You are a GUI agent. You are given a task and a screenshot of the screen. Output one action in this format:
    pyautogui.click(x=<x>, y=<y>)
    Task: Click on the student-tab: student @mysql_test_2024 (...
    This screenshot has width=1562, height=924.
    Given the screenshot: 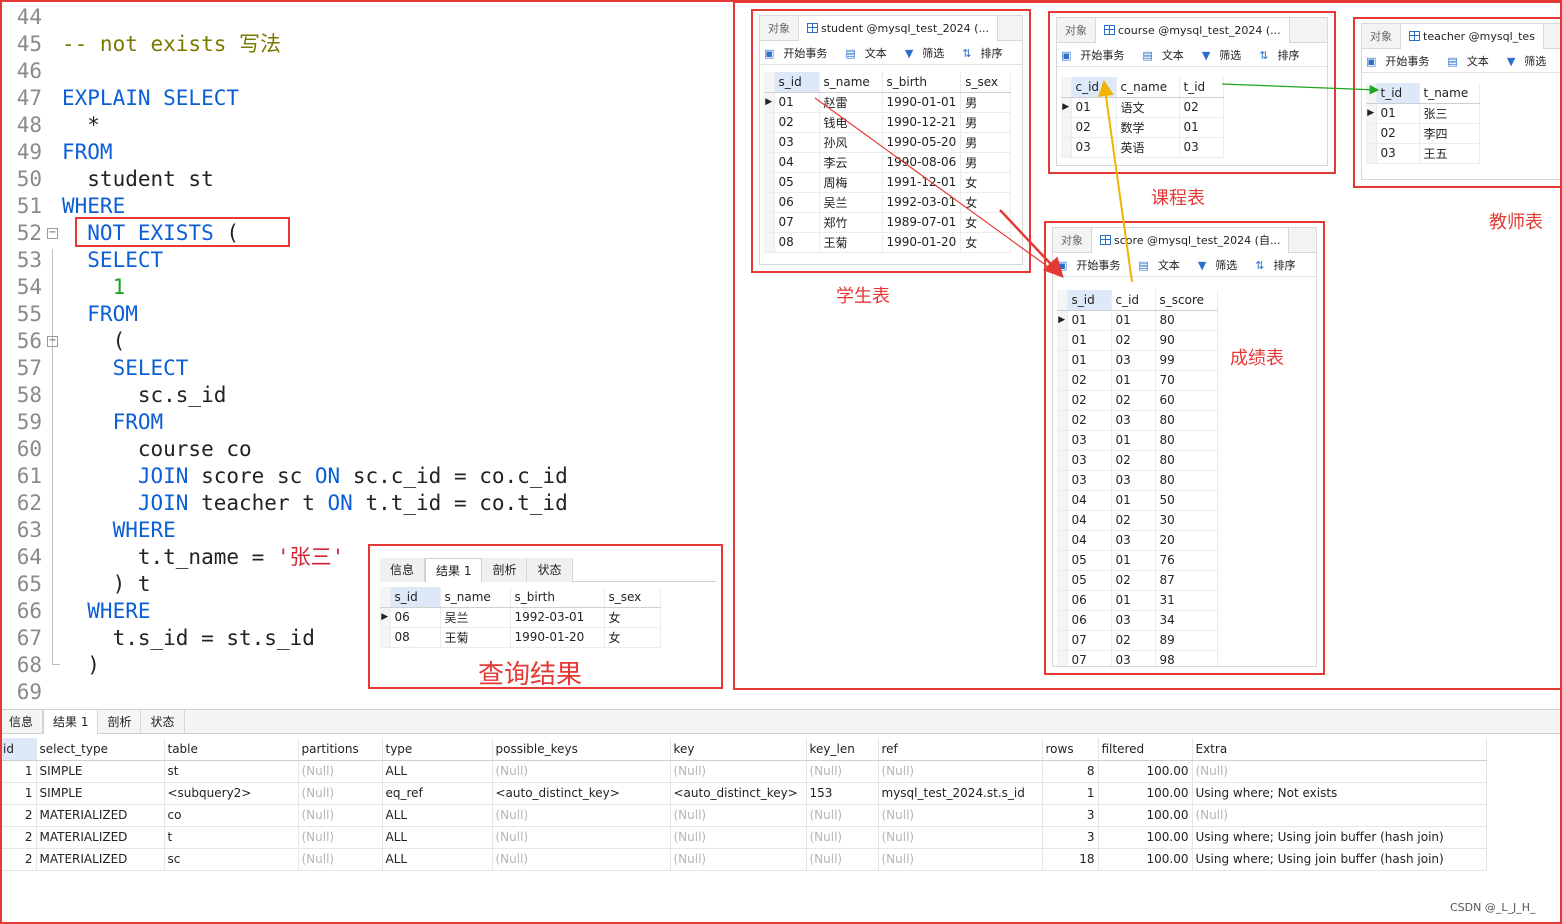 What is the action you would take?
    pyautogui.click(x=898, y=28)
    